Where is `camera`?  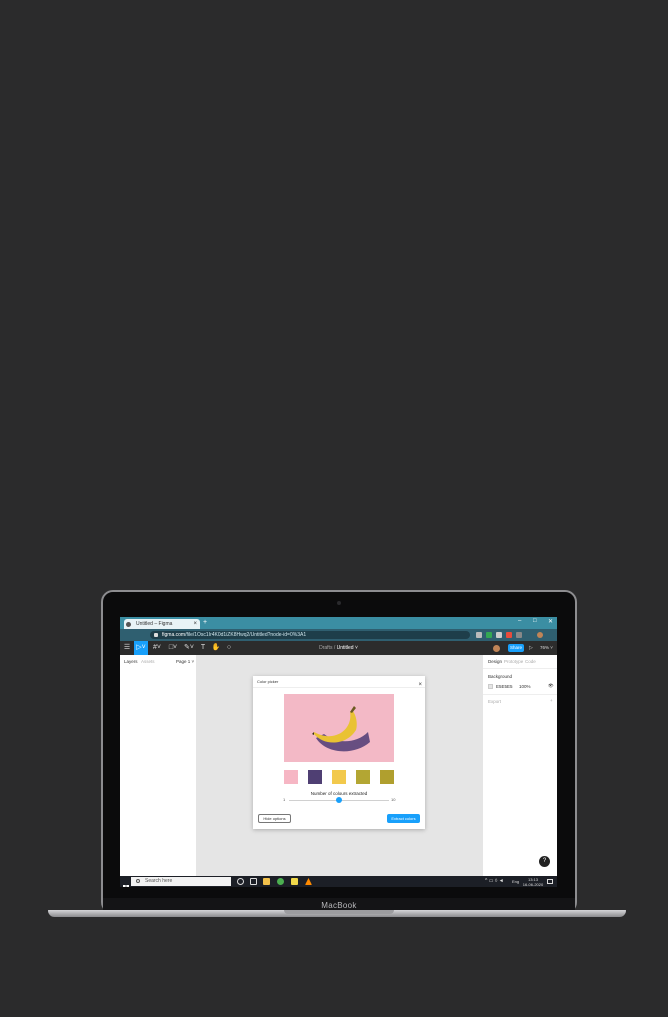
camera is located at coordinates (339, 603).